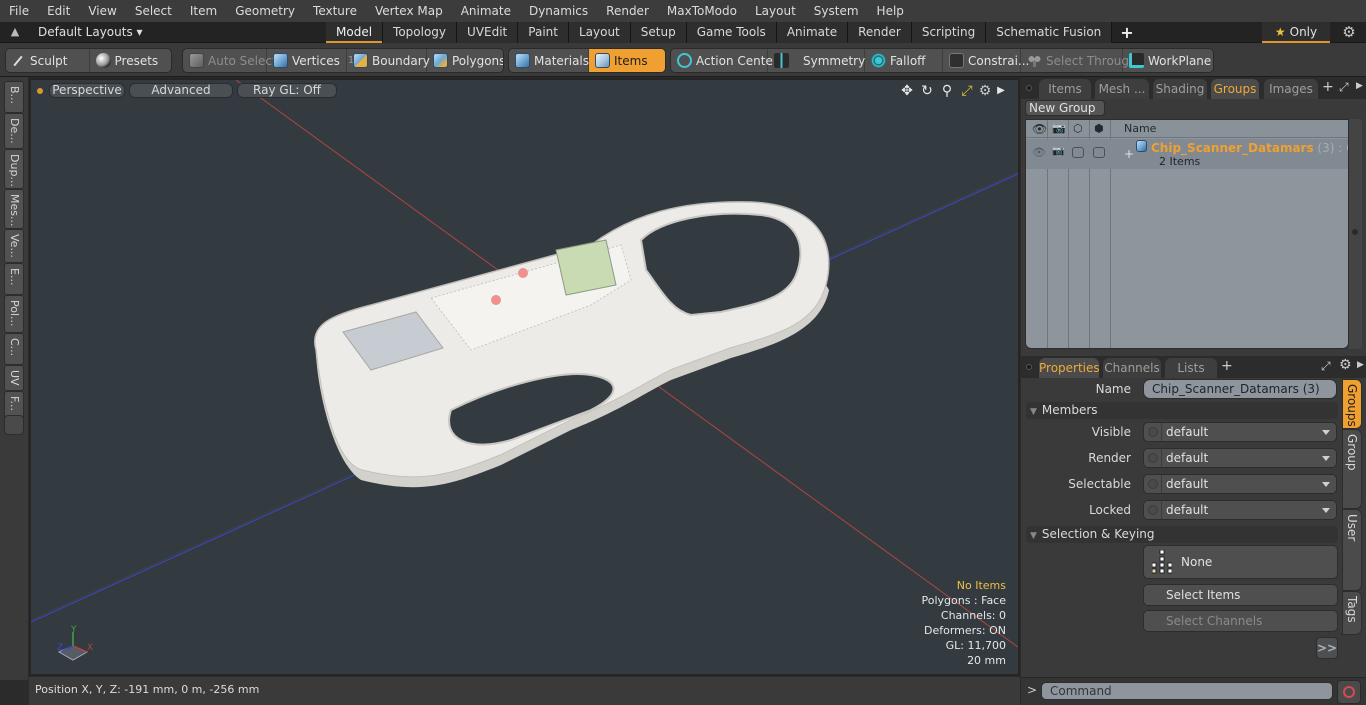  What do you see at coordinates (724, 60) in the screenshot?
I see `action-center-button: Action Center` at bounding box center [724, 60].